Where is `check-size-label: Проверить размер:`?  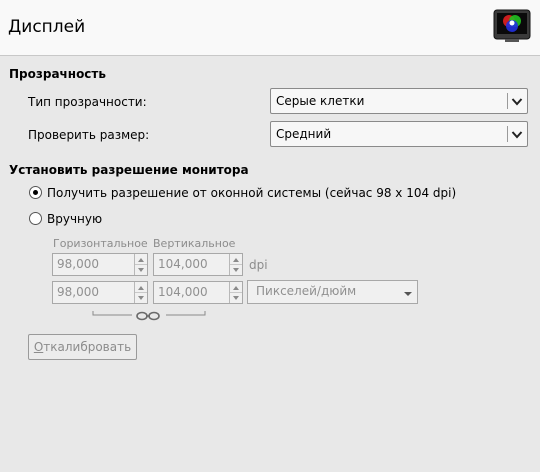 check-size-label: Проверить размер: is located at coordinates (89, 135).